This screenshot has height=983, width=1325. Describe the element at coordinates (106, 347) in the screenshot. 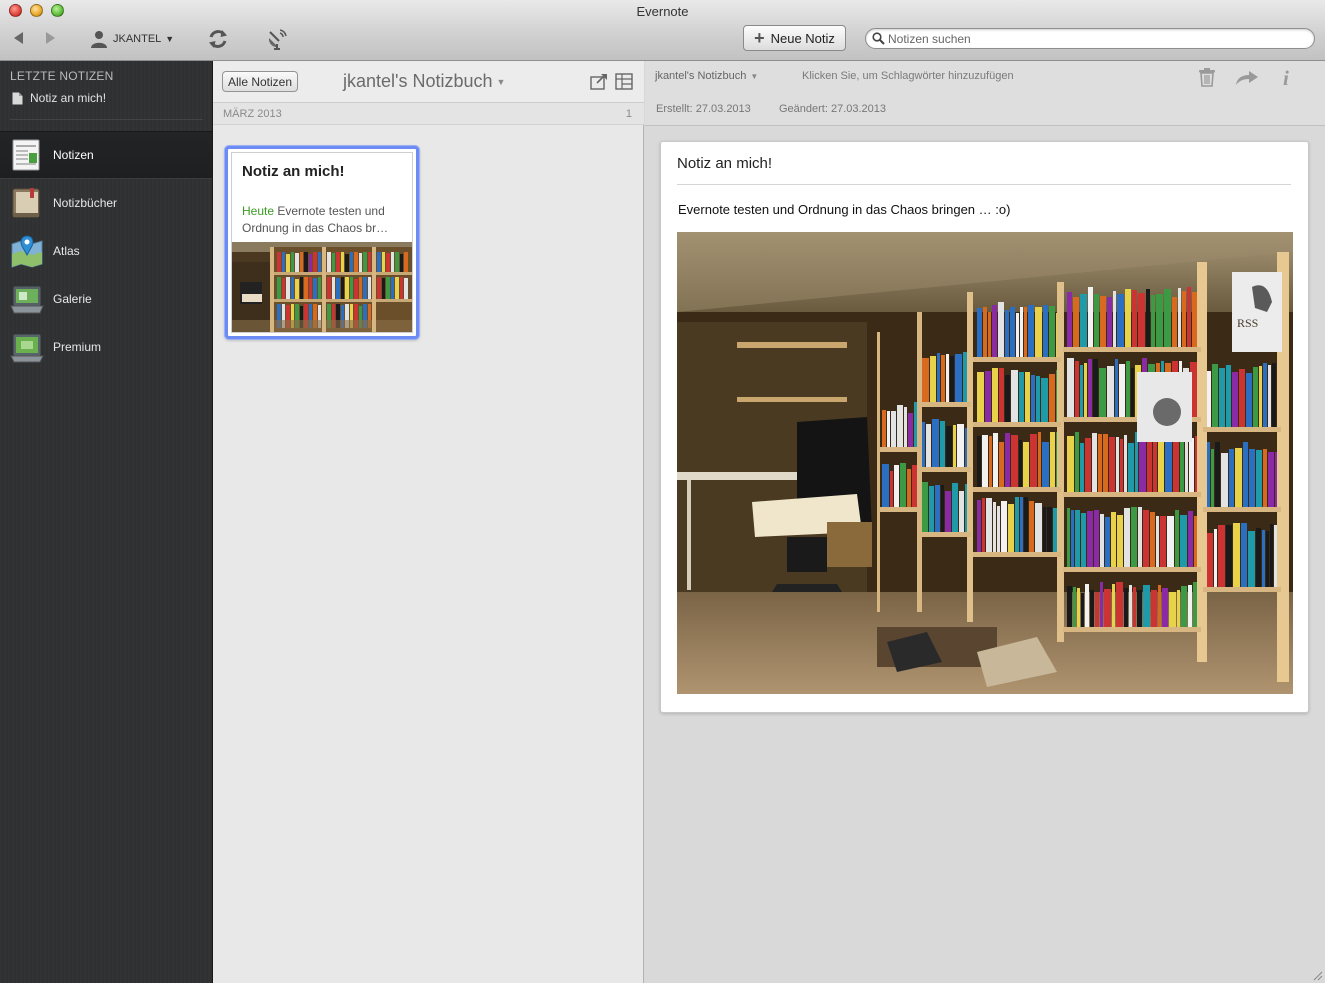

I see `sidebar-item-premium: Premium` at that location.